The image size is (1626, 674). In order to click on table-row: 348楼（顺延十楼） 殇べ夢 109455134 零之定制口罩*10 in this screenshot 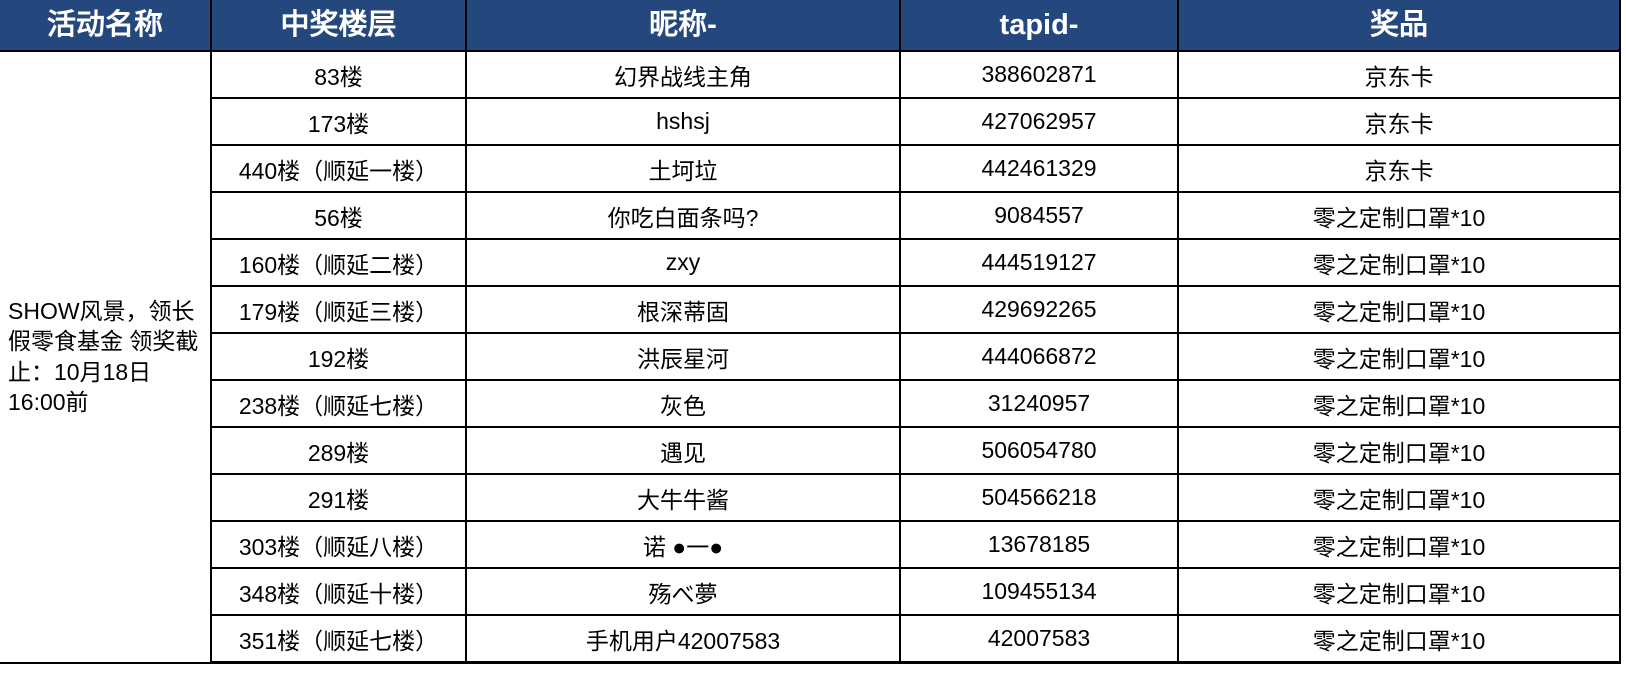, I will do `click(810, 591)`.